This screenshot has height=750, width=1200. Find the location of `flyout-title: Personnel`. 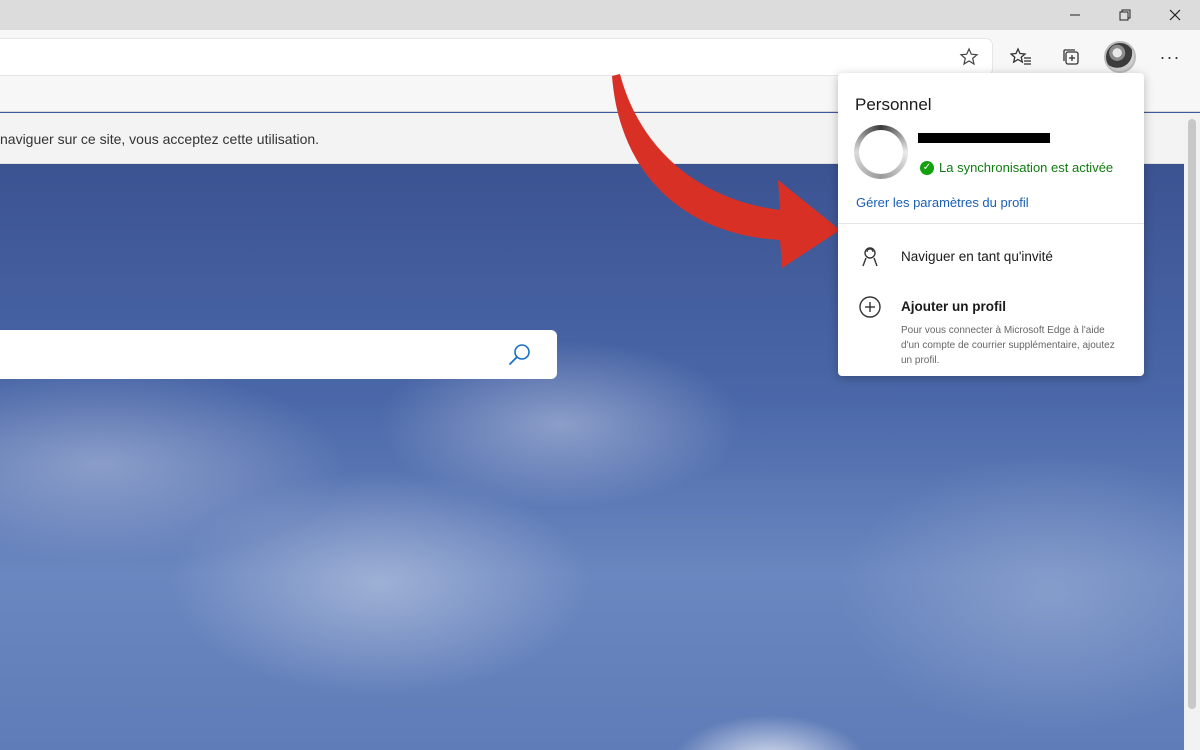

flyout-title: Personnel is located at coordinates (893, 104).